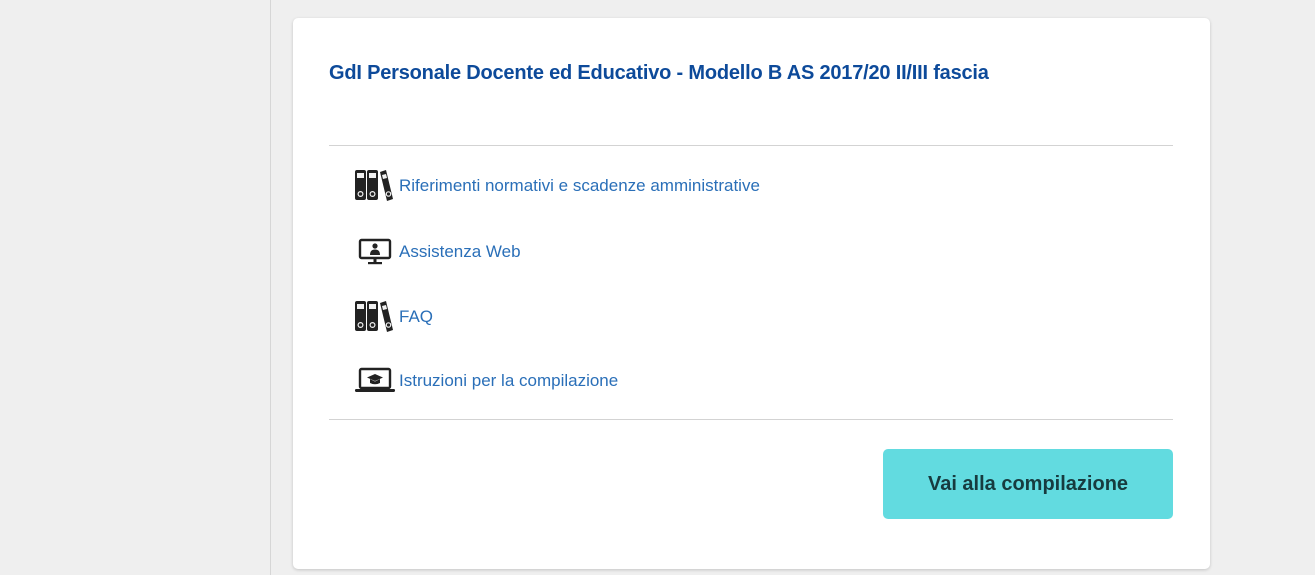  I want to click on link-faq: FAQ, so click(393, 317).